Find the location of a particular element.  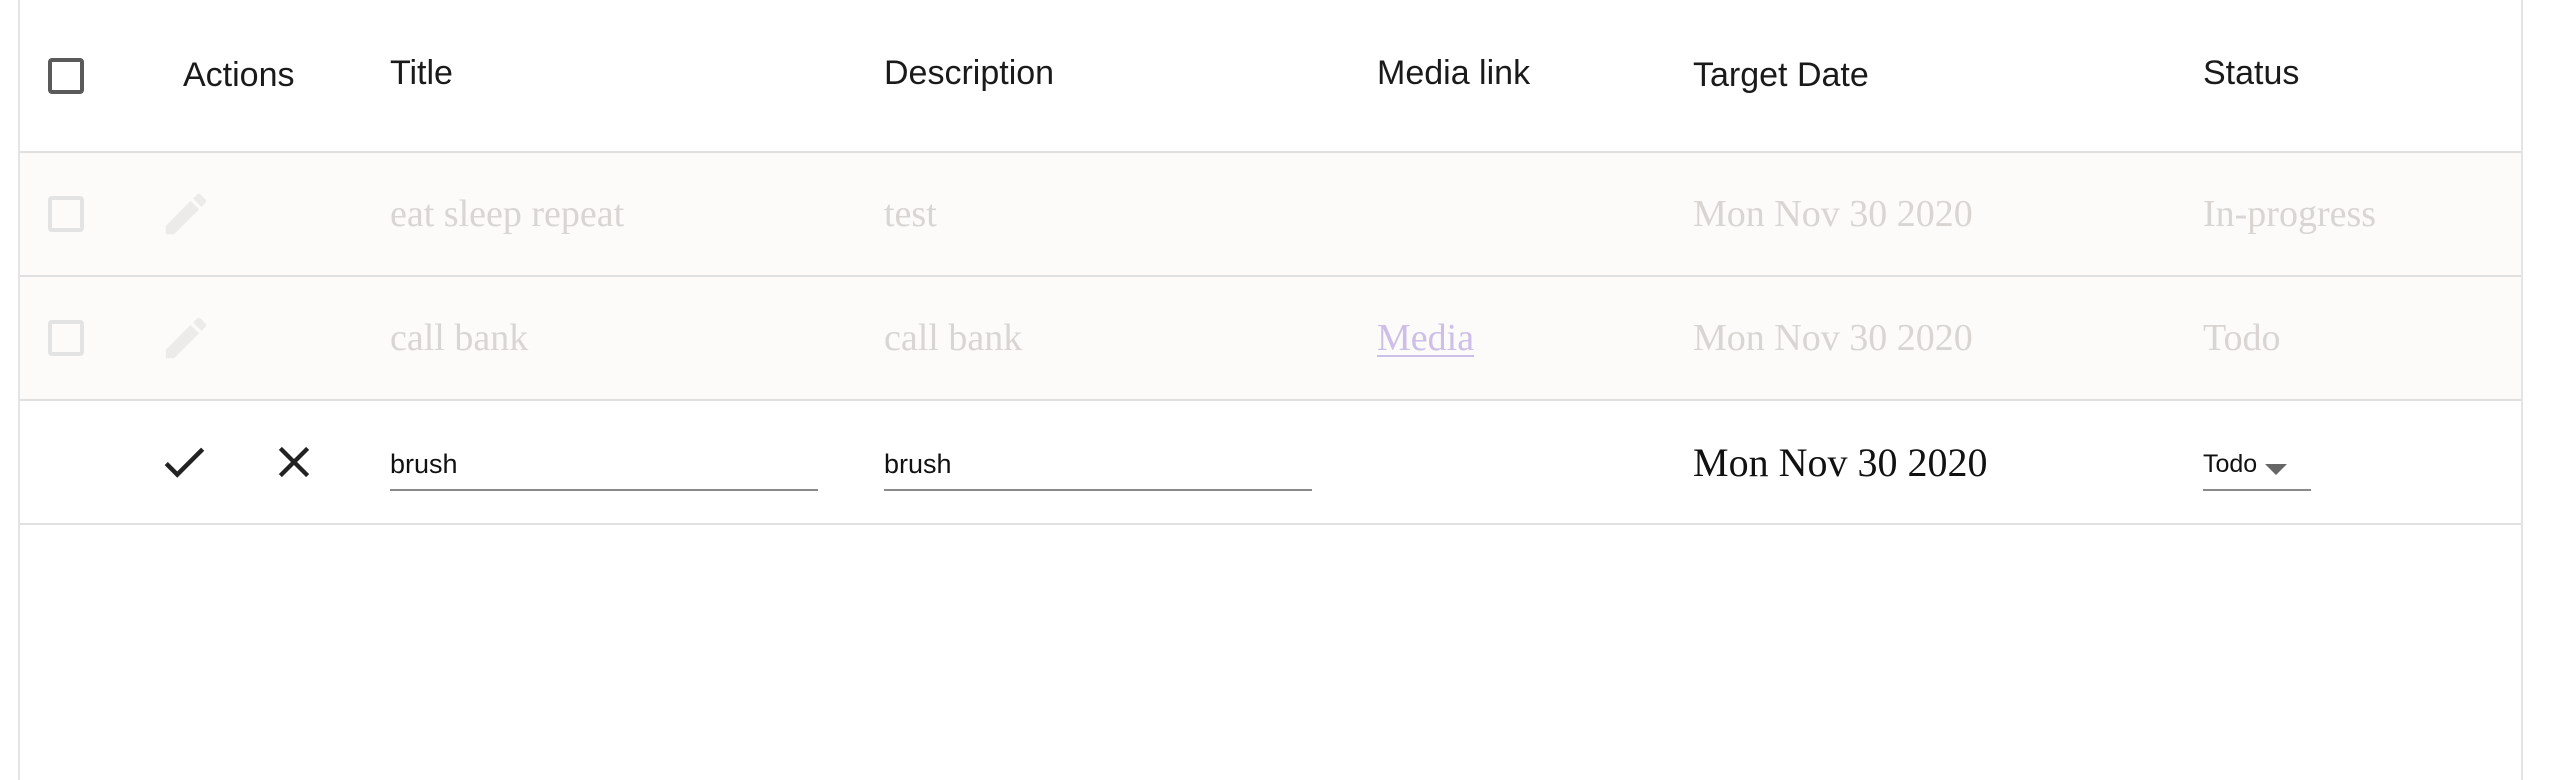

select-all-checkbox is located at coordinates (66, 75).